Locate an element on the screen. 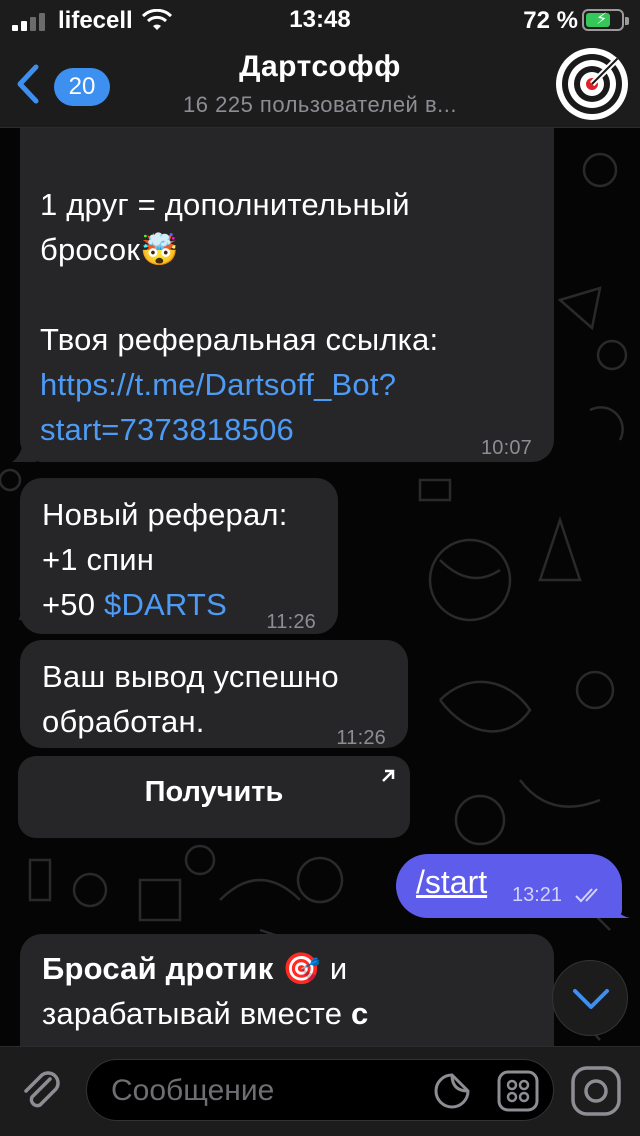 Image resolution: width=640 pixels, height=1136 pixels. inline-button-label: Получить is located at coordinates (214, 792).